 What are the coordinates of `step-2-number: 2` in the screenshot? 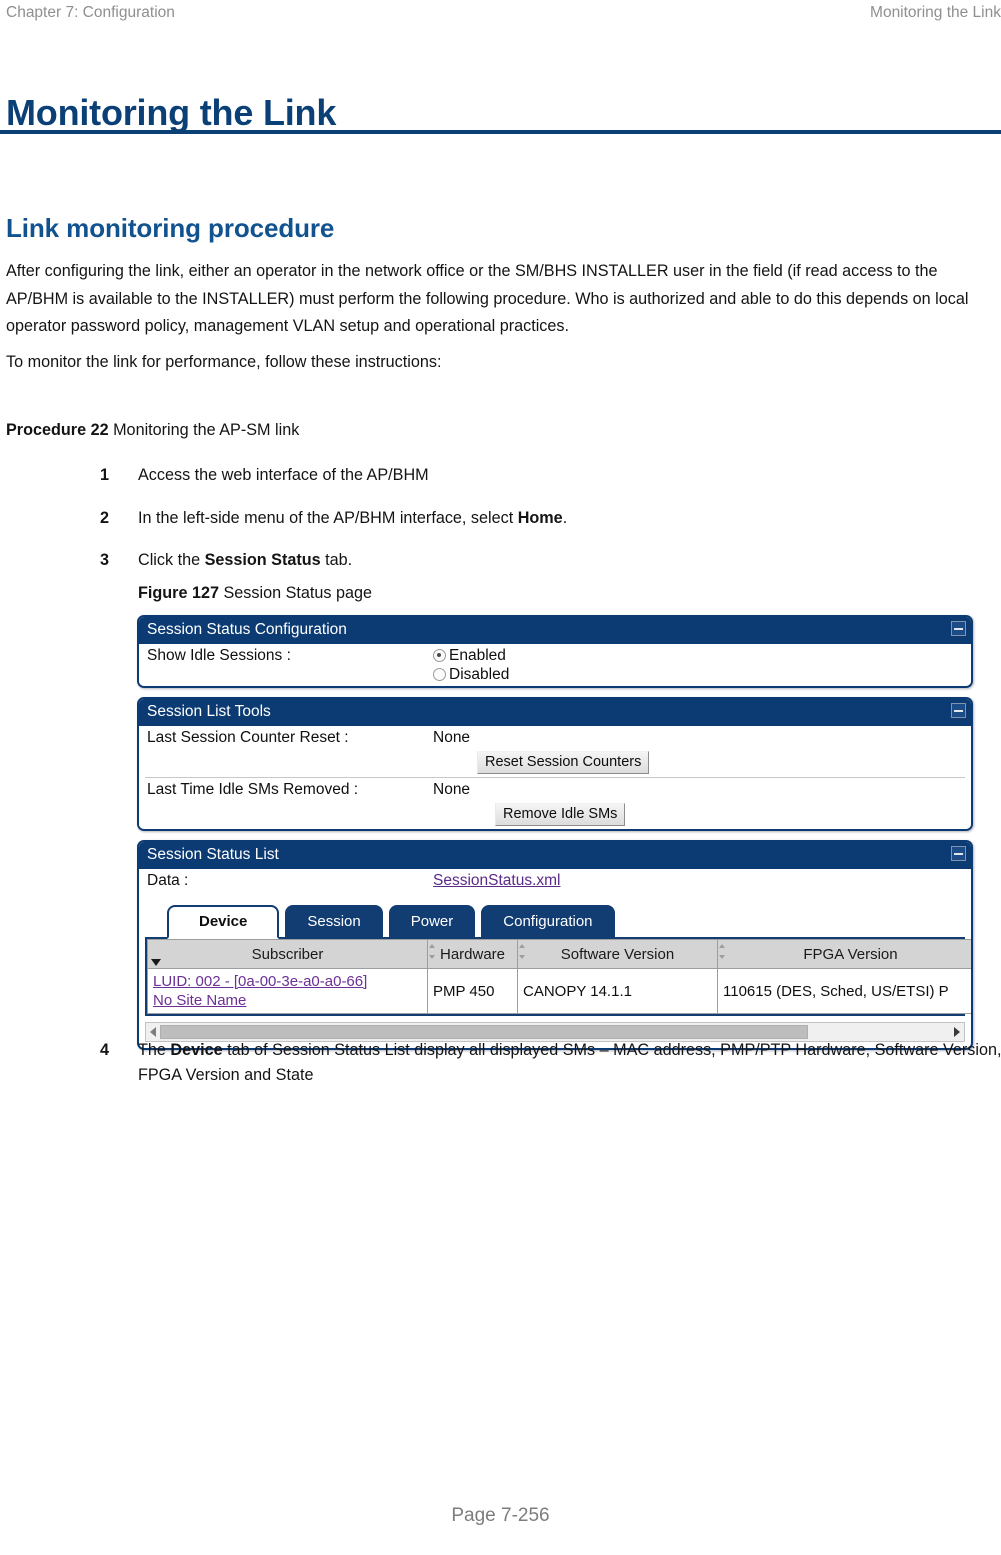 It's located at (105, 518).